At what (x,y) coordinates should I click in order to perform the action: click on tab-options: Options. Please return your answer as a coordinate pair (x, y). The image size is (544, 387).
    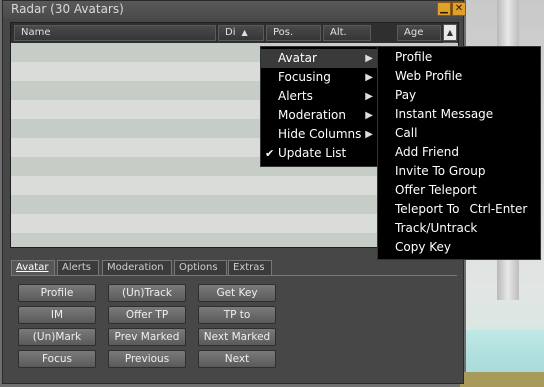
    Looking at the image, I should click on (200, 267).